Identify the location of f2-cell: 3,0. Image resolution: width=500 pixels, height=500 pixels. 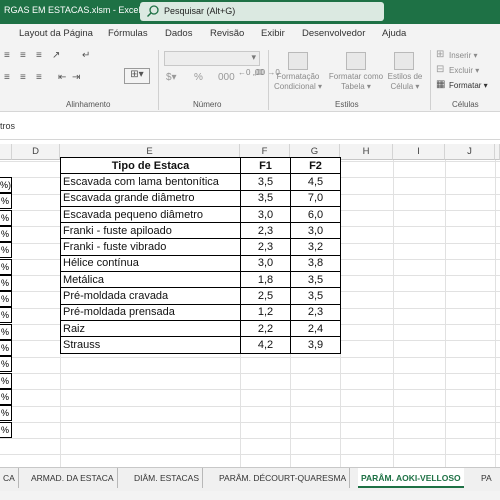
(315, 231).